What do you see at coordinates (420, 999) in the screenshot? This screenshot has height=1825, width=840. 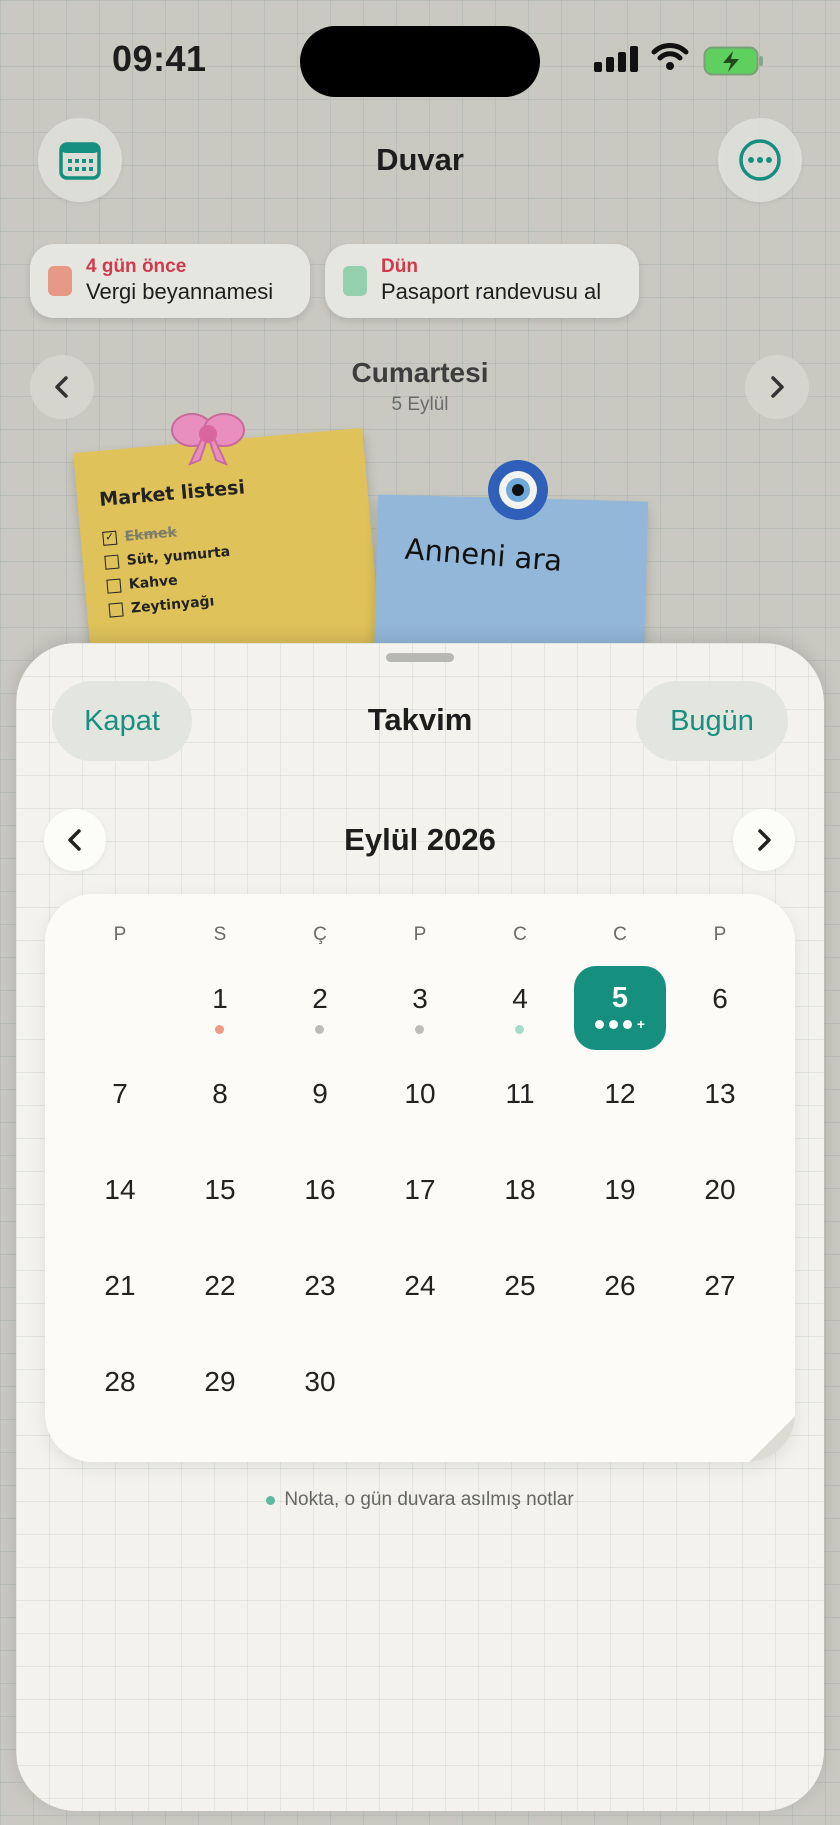 I see `calendar-day: 3` at bounding box center [420, 999].